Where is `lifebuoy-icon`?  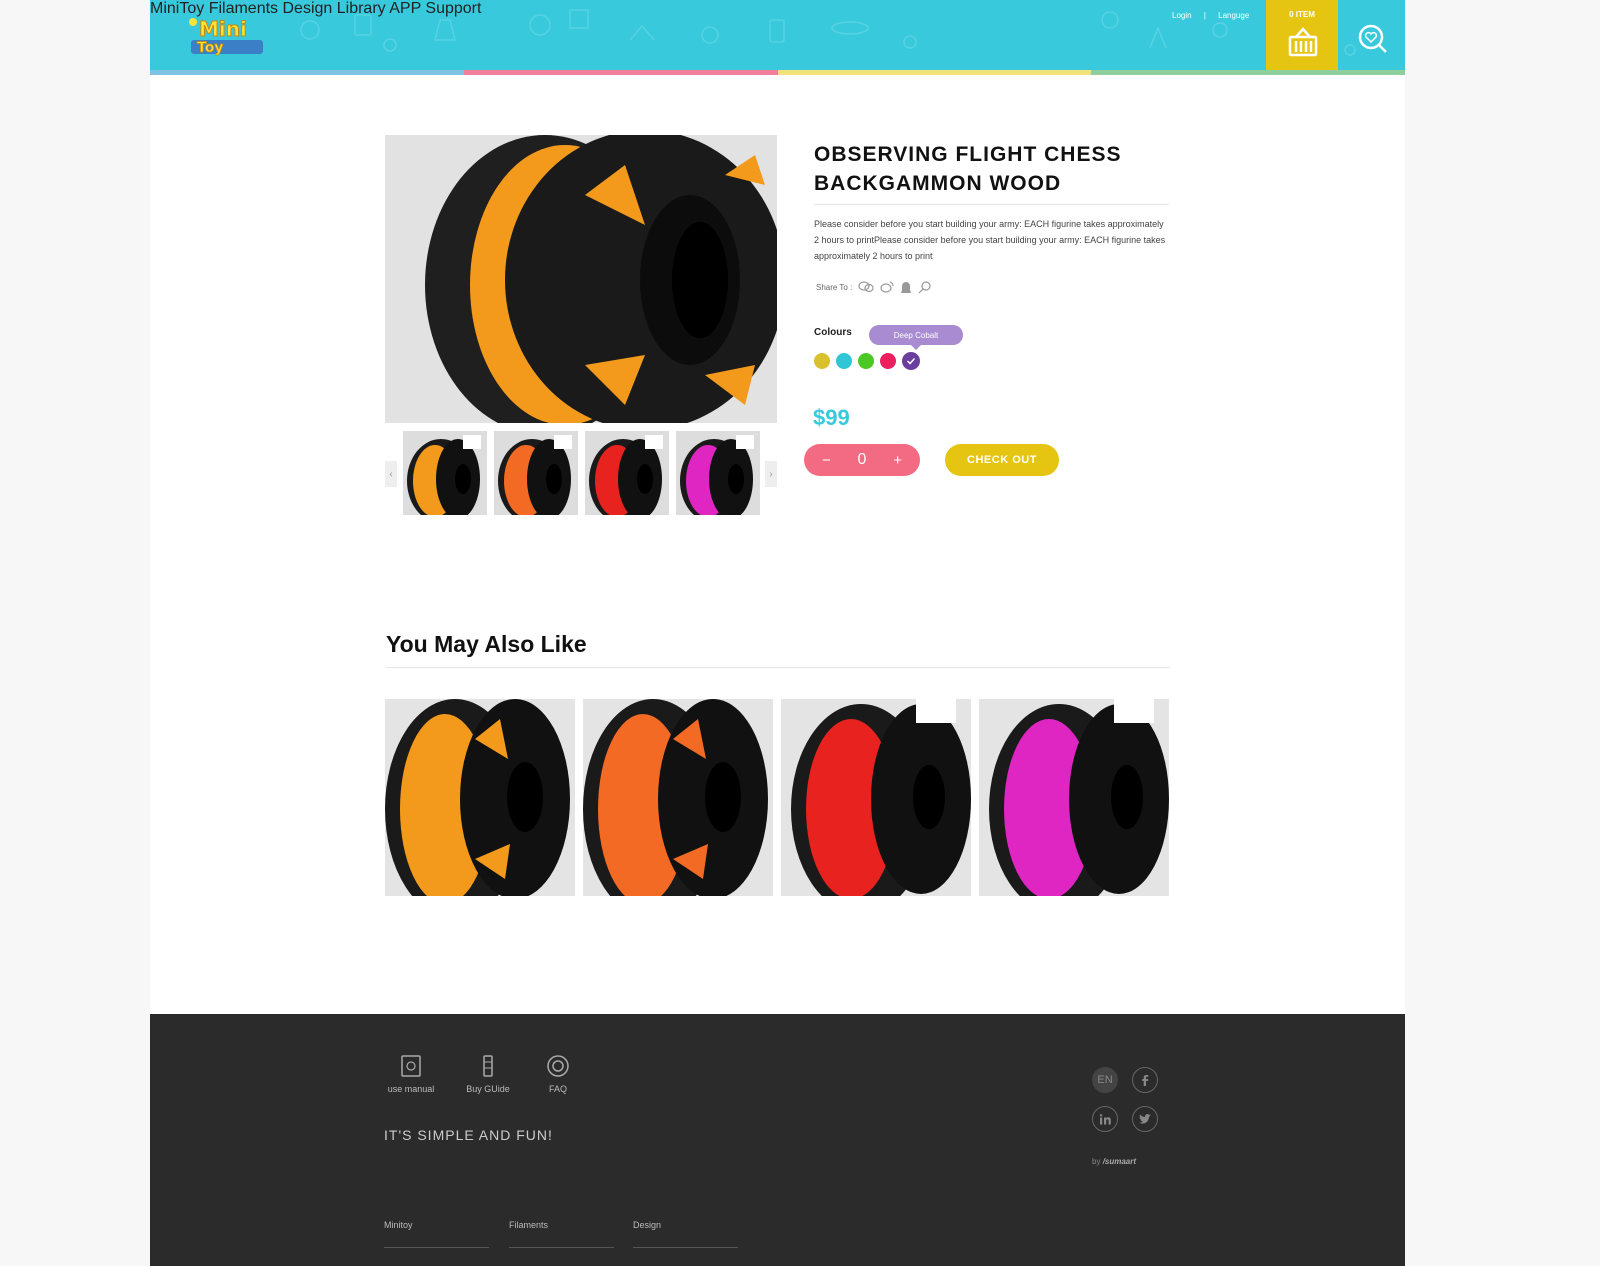 lifebuoy-icon is located at coordinates (558, 1066).